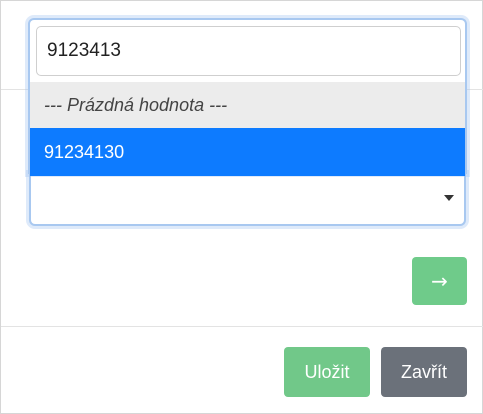  Describe the element at coordinates (247, 105) in the screenshot. I see `option-empty-value: --- Prázdná hodnota ---` at that location.